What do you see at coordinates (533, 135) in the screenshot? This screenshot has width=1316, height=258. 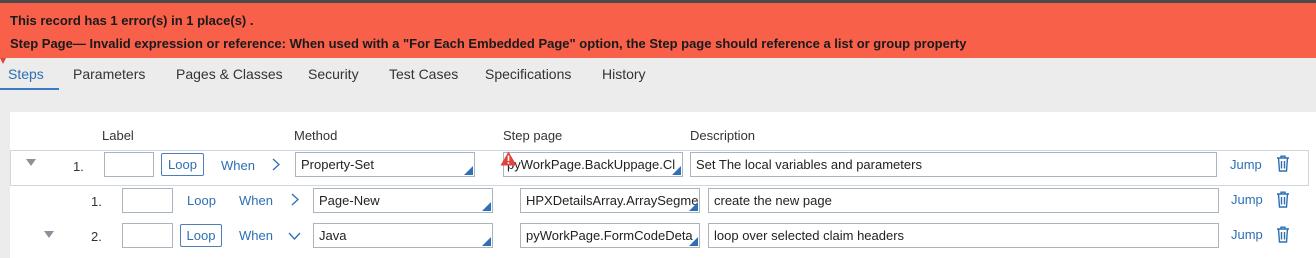 I see `column-header-step-page: Step page` at bounding box center [533, 135].